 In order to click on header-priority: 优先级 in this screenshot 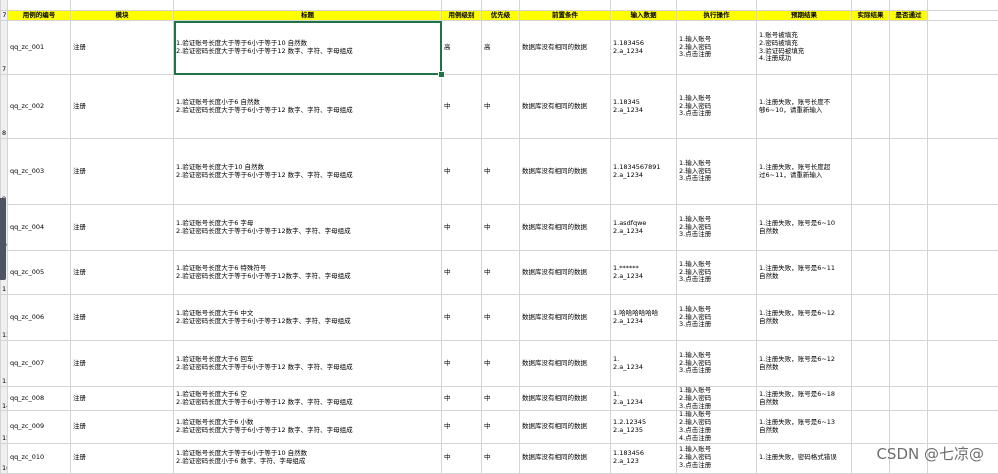, I will do `click(501, 16)`.